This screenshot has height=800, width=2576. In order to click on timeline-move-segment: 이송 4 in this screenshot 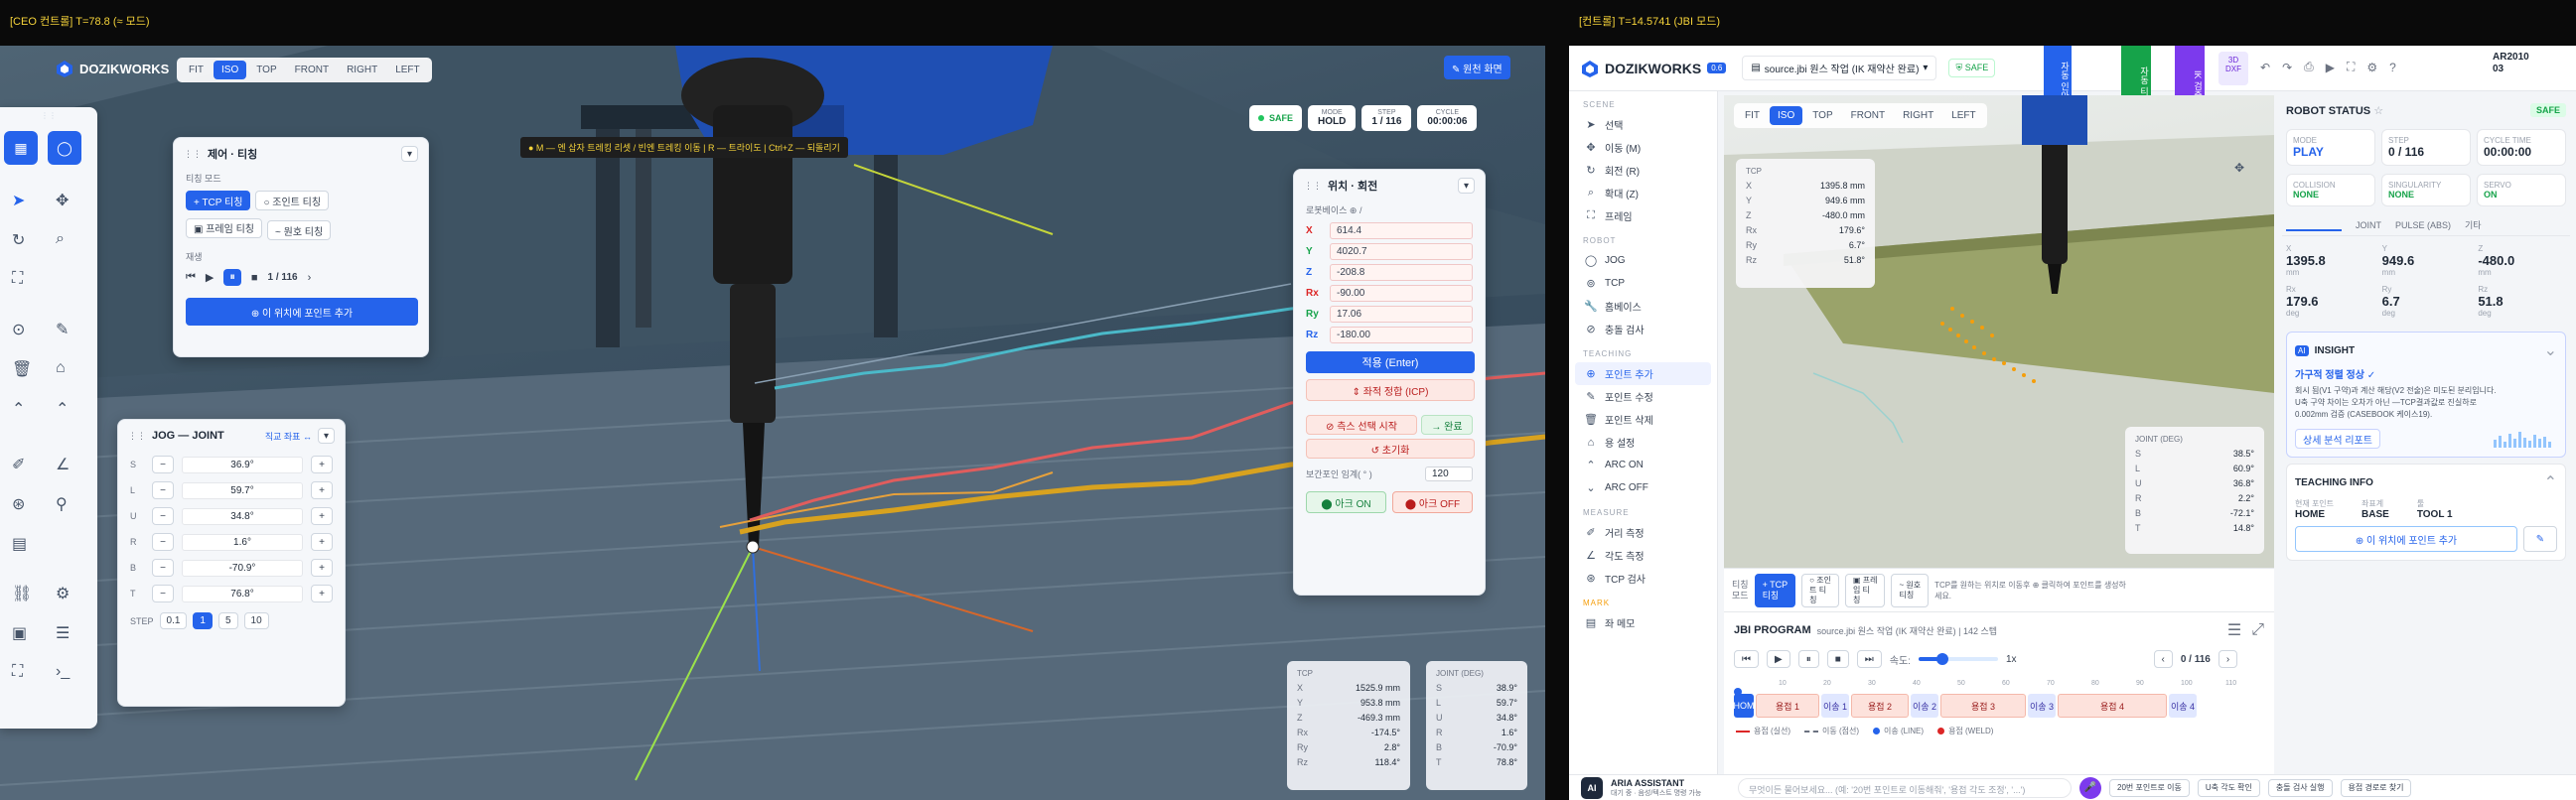, I will do `click(2183, 706)`.